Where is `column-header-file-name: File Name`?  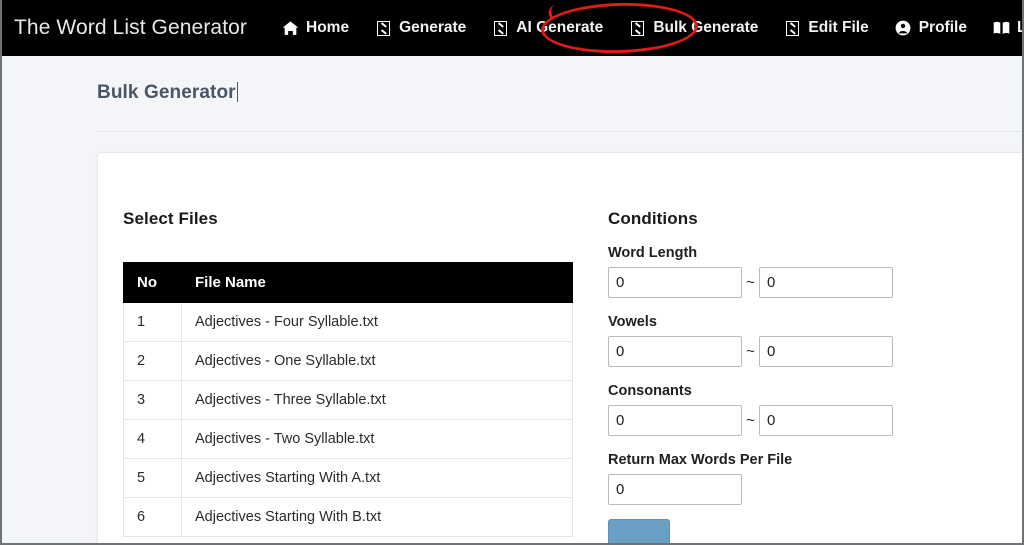 column-header-file-name: File Name is located at coordinates (377, 282).